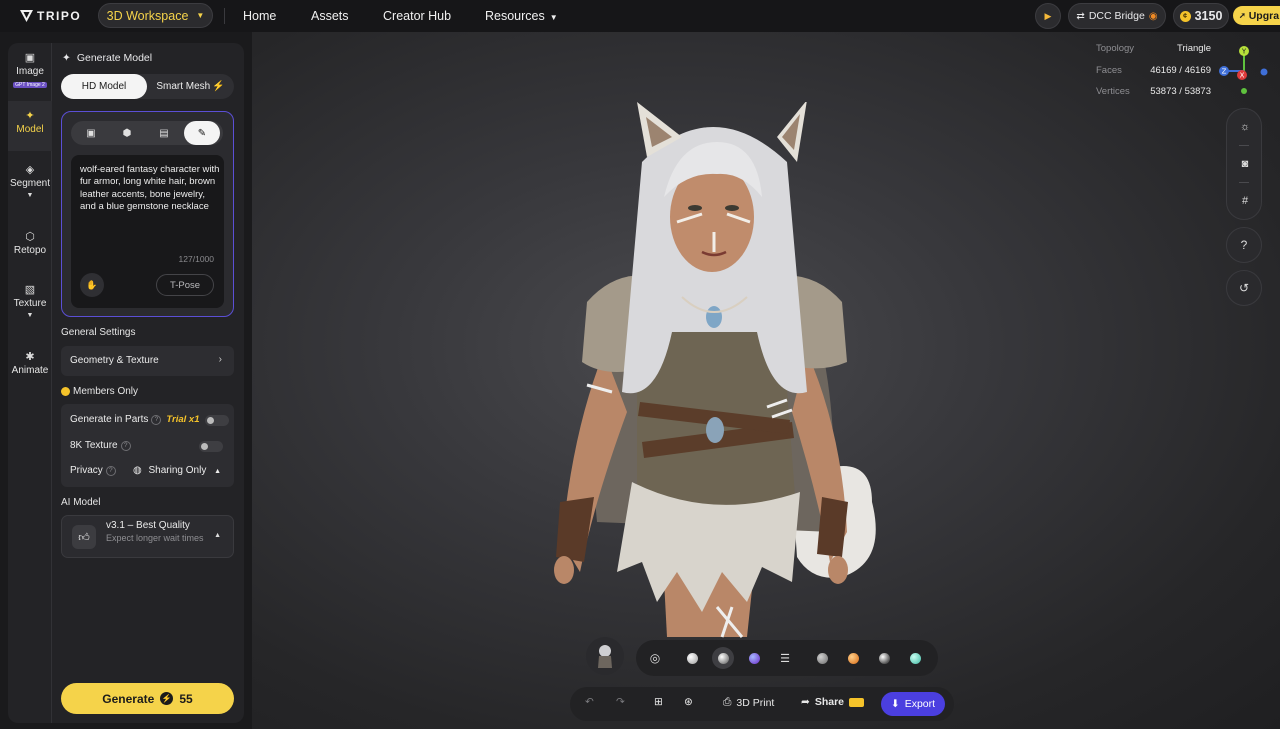  I want to click on geometry-texture-row: Geometry & Texture ›, so click(147, 361).